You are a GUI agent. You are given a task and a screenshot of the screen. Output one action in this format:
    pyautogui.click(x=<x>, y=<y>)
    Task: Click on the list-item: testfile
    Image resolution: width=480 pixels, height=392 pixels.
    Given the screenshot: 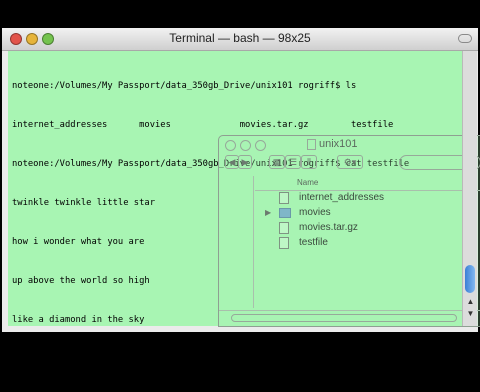 What is the action you would take?
    pyautogui.click(x=367, y=244)
    